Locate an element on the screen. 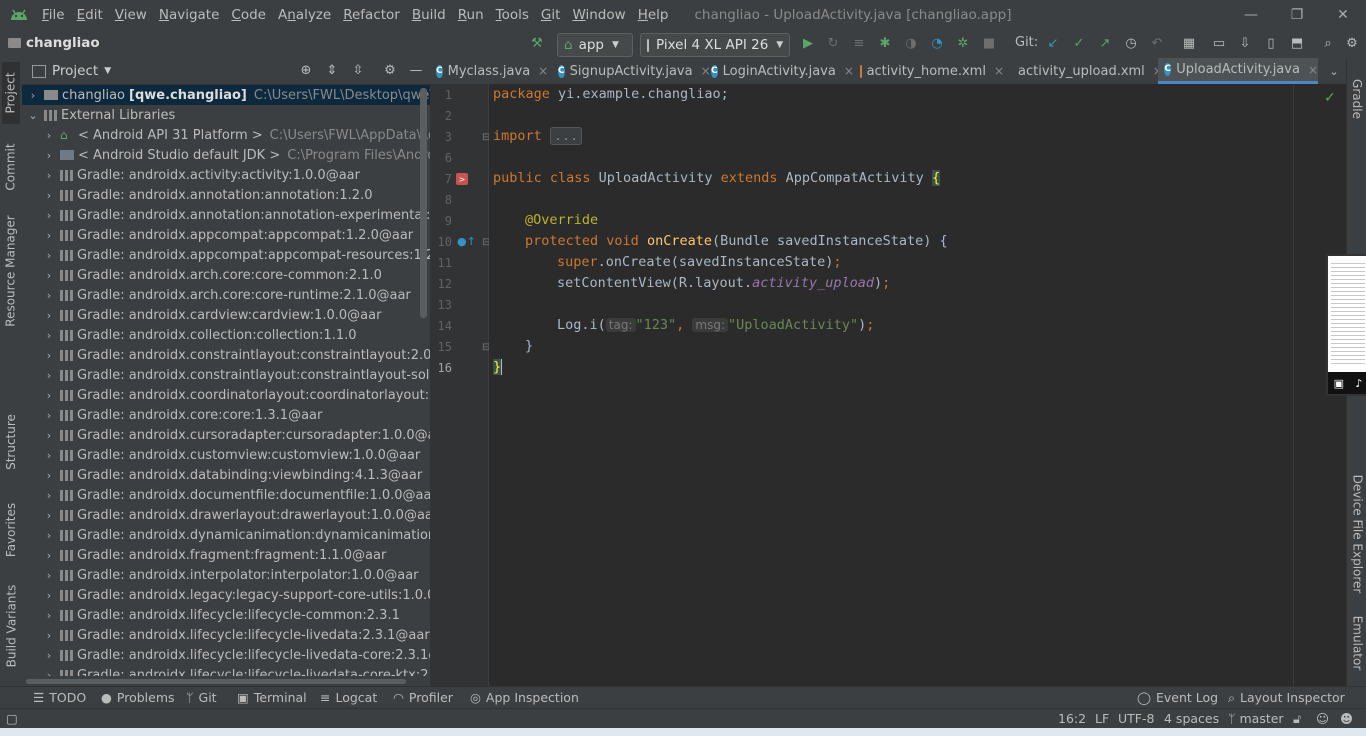 This screenshot has height=736, width=1366. profile-icon: ◑ is located at coordinates (911, 44).